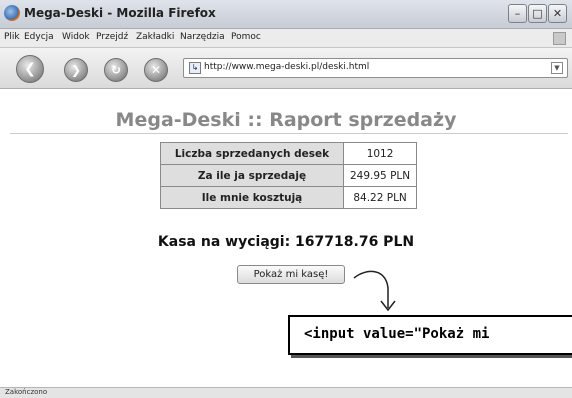 The height and width of the screenshot is (398, 572). Describe the element at coordinates (291, 274) in the screenshot. I see `show-cash-button: Pokaż mi kasę!` at that location.